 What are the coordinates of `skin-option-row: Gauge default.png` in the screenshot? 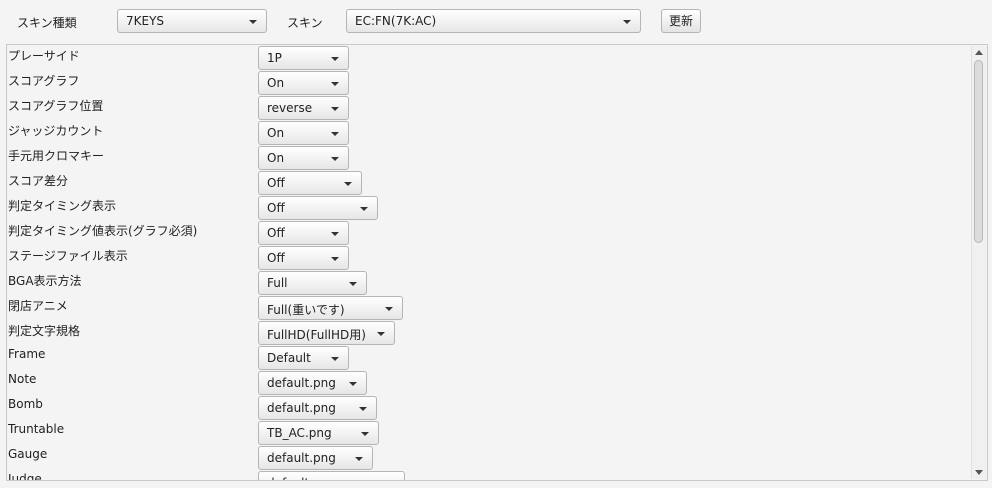 It's located at (490, 457).